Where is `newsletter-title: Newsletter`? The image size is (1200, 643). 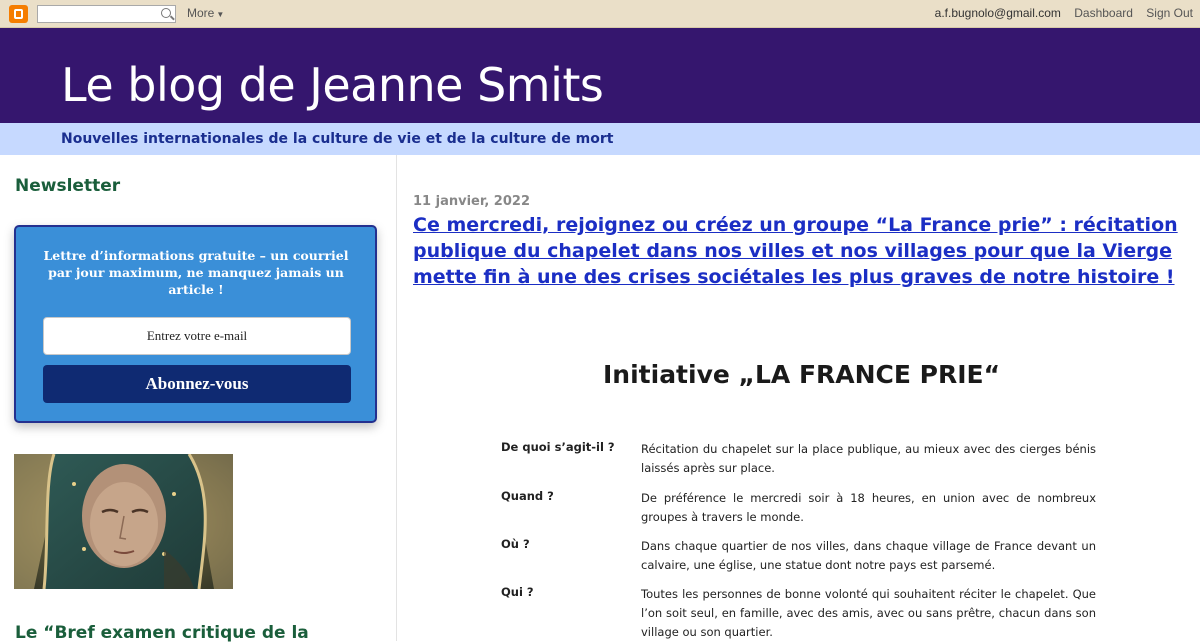 newsletter-title: Newsletter is located at coordinates (68, 186).